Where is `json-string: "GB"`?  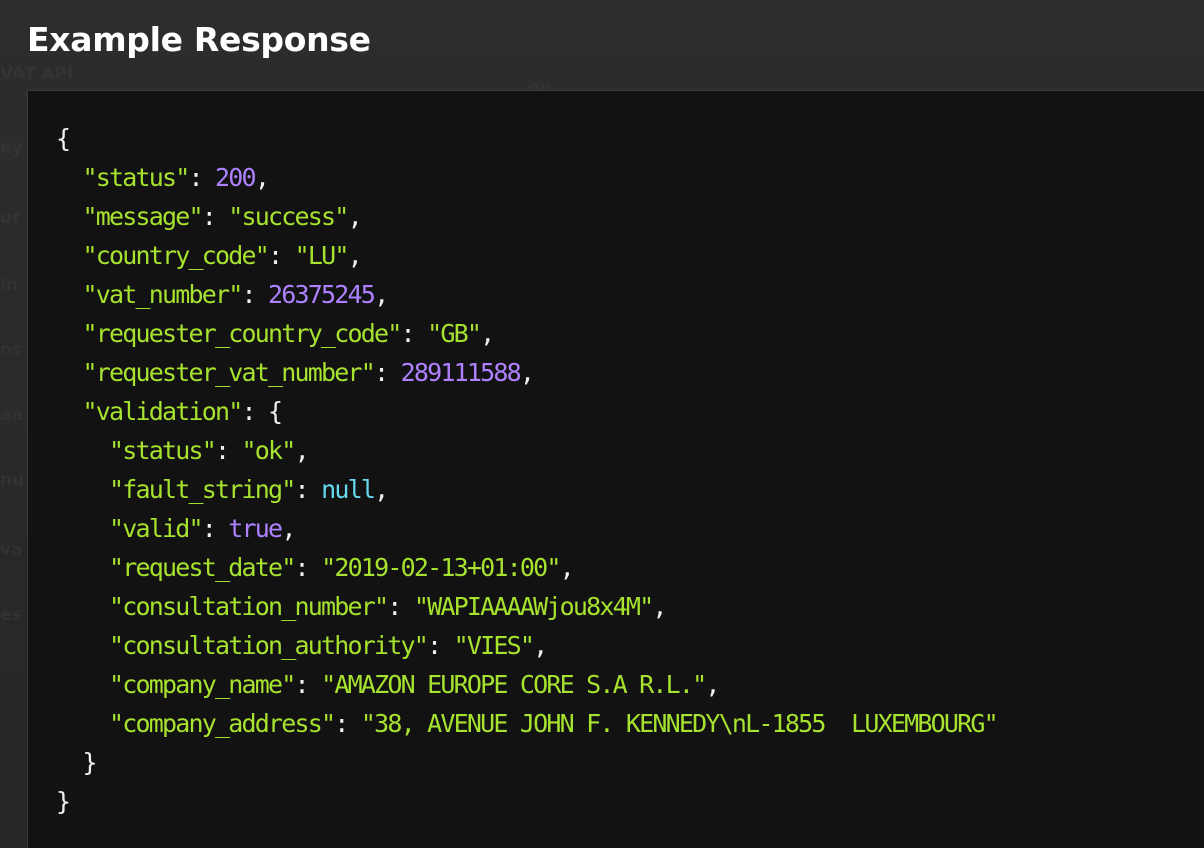 json-string: "GB" is located at coordinates (454, 333).